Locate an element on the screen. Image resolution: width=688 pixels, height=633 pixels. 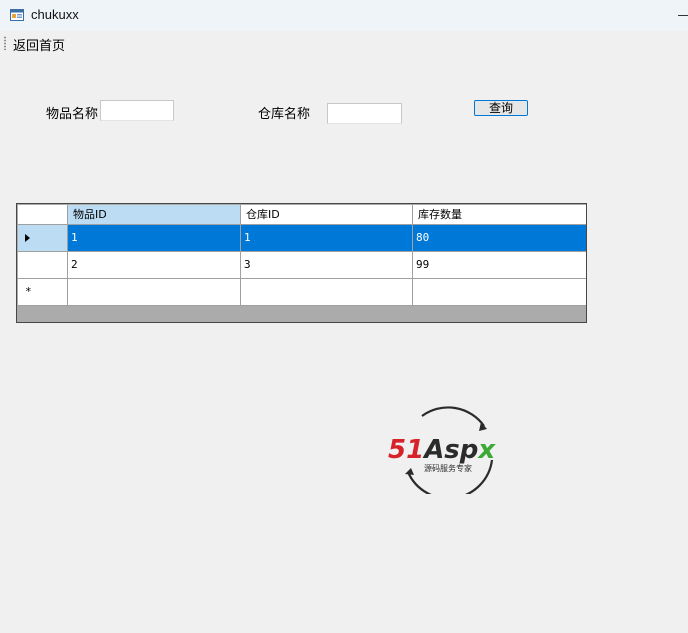
menu-grip-handle is located at coordinates (5, 43).